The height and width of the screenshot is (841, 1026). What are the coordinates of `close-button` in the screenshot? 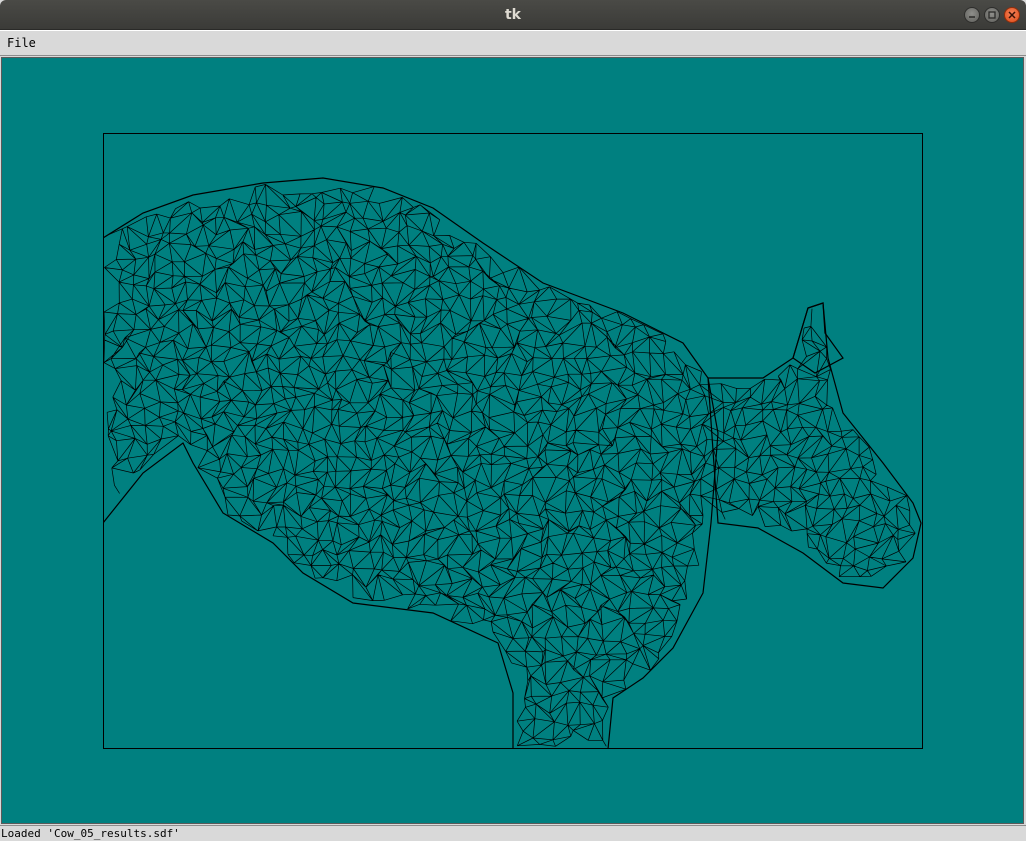 It's located at (1012, 15).